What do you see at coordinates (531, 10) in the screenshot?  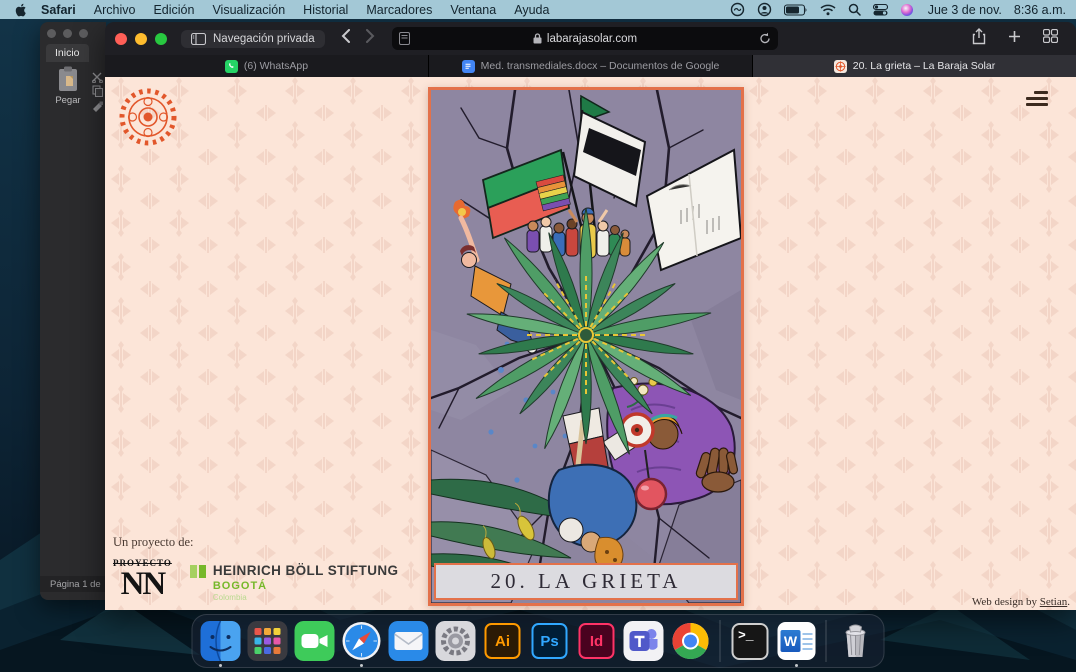 I see `menu-ayuda: Ayuda` at bounding box center [531, 10].